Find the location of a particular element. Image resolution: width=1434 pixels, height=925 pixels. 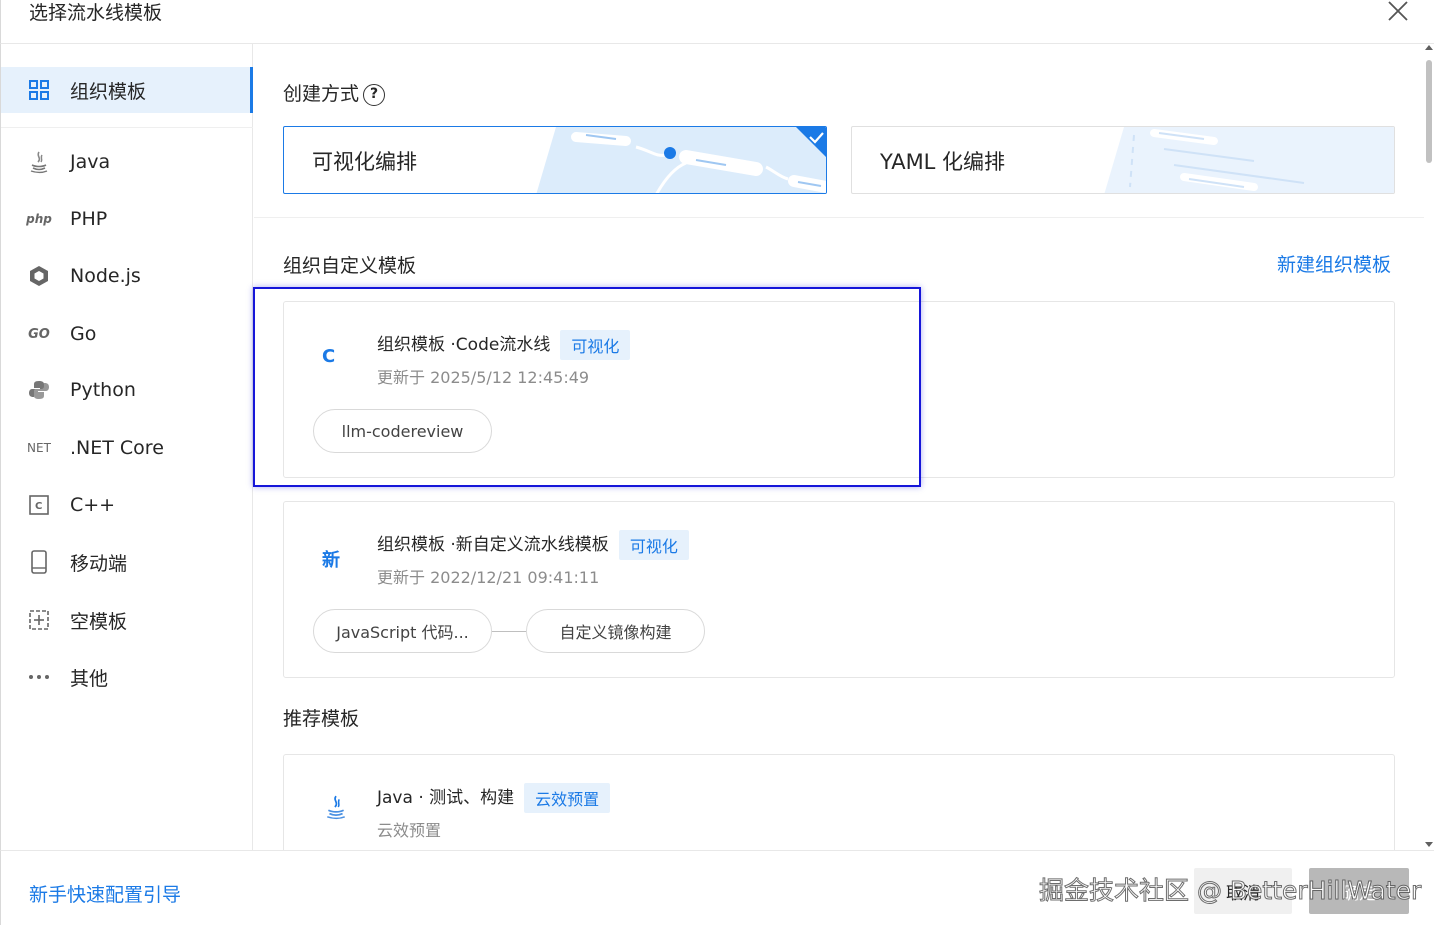

template-avatar: 新 is located at coordinates (331, 560).